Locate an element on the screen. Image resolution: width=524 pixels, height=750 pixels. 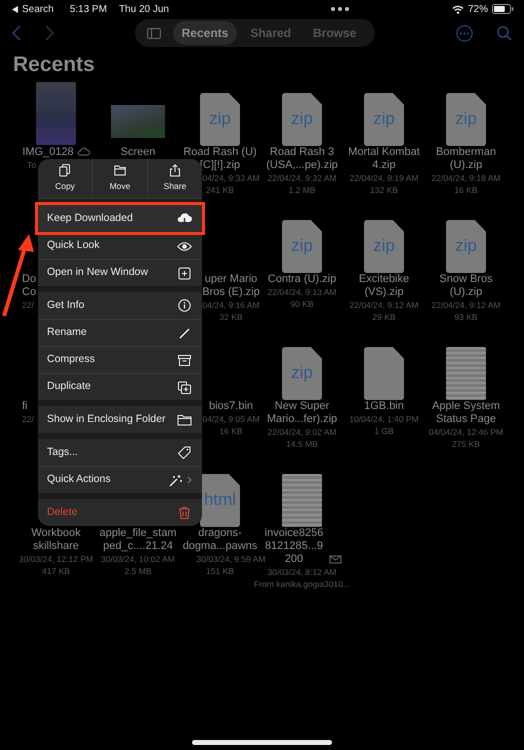
archive-box-icon is located at coordinates (184, 360).